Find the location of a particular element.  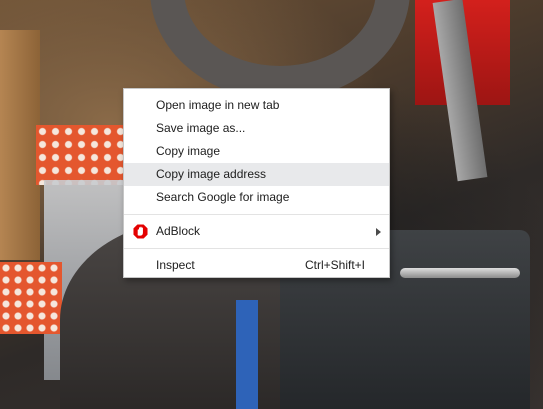

menu-item-label: Open image in new tab is located at coordinates (218, 105).